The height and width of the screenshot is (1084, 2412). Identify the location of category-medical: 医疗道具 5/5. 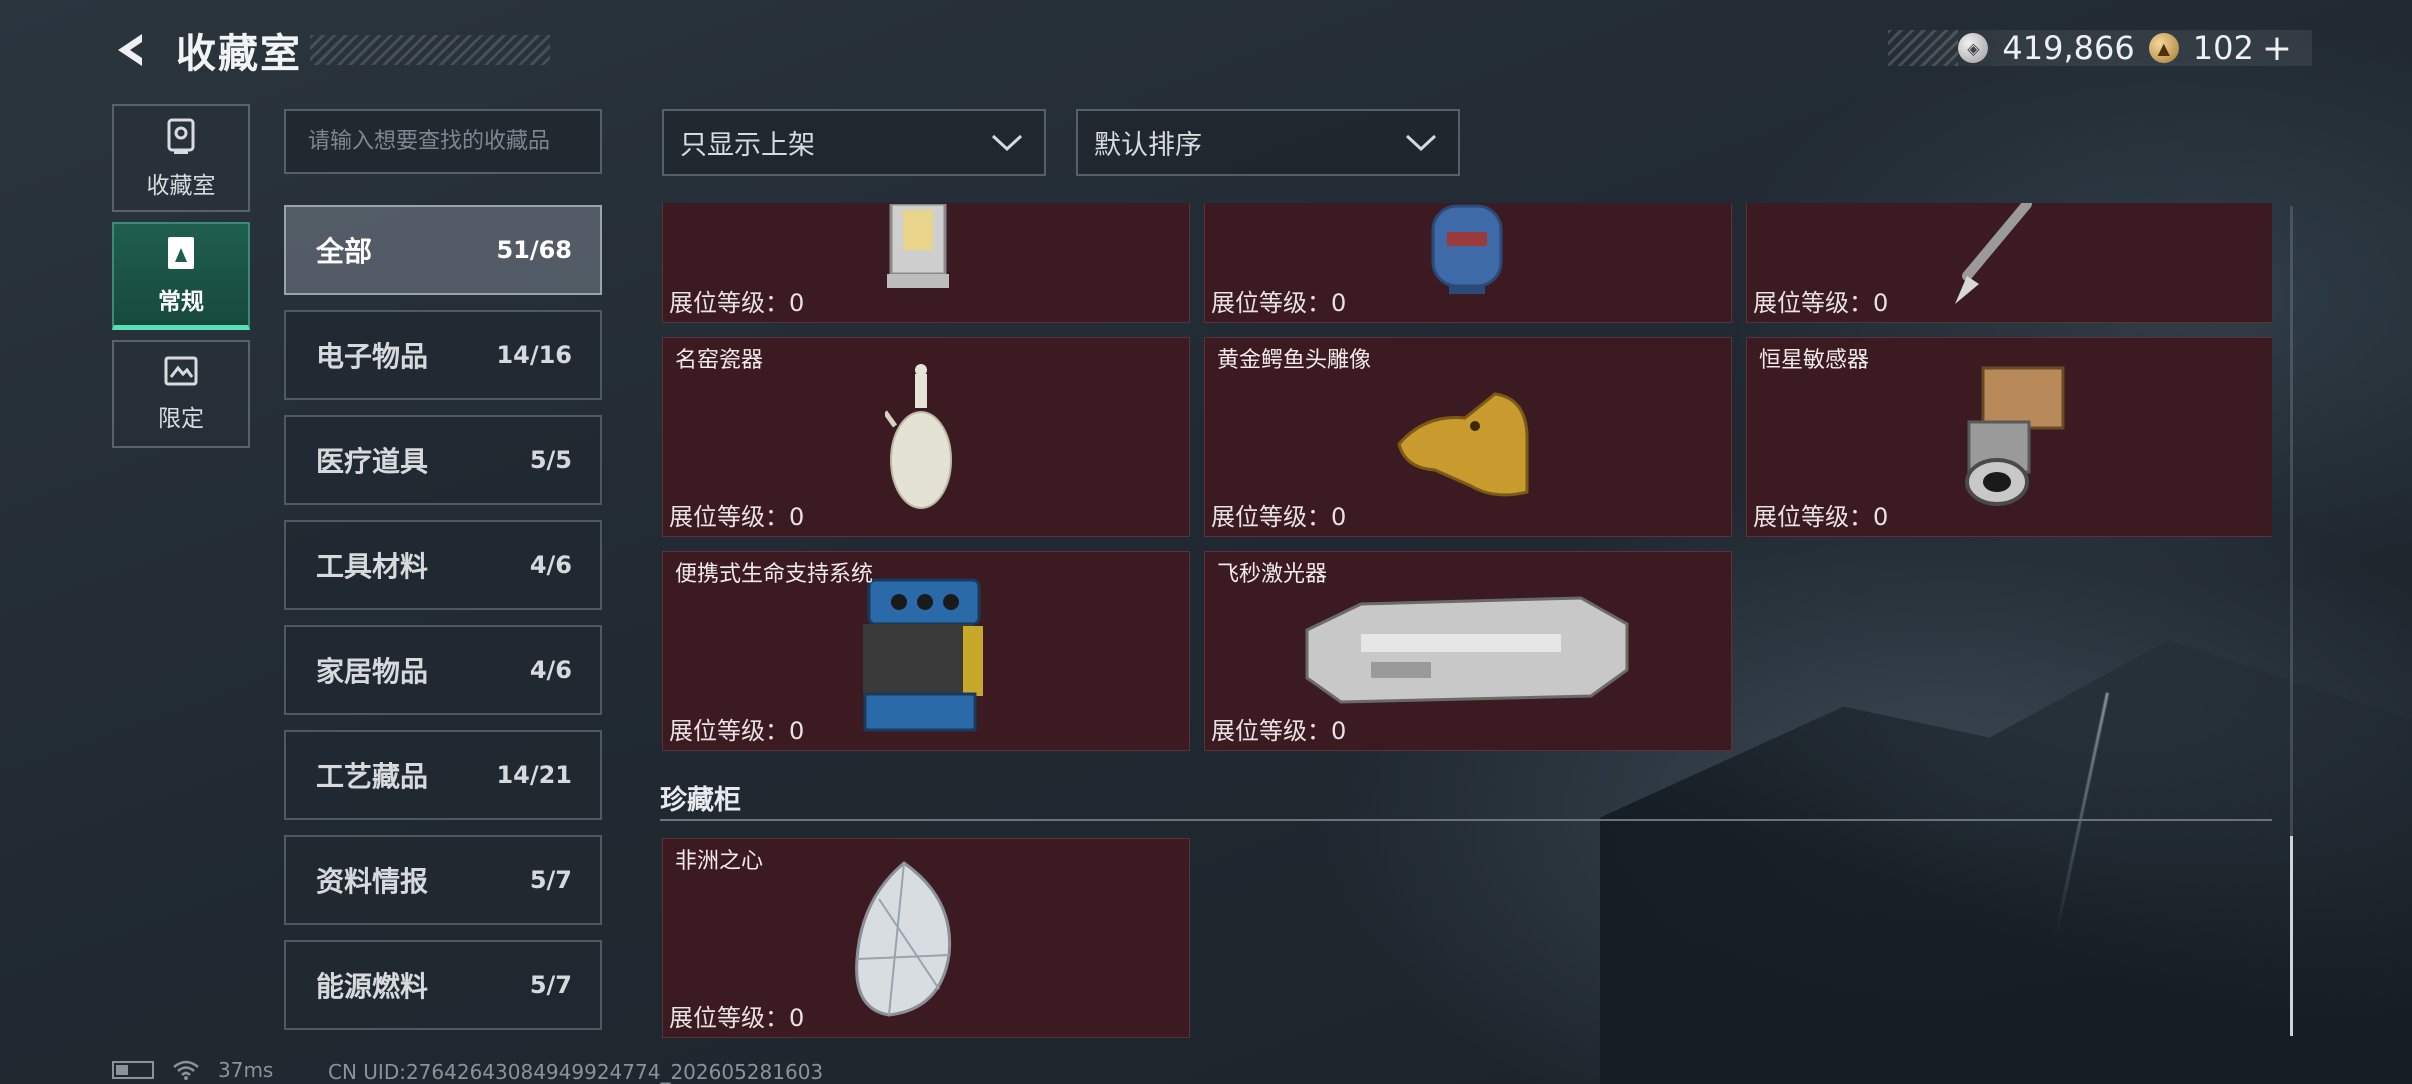
(443, 460).